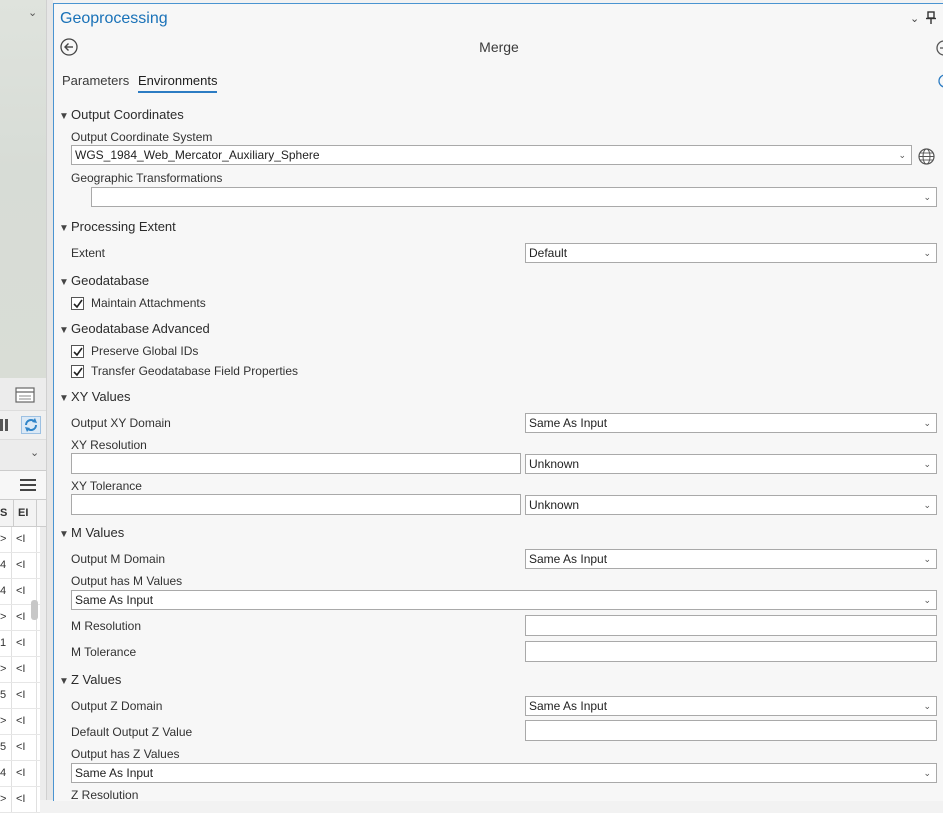 The width and height of the screenshot is (943, 813). I want to click on section-m-values: ▼ M Values, so click(91, 532).